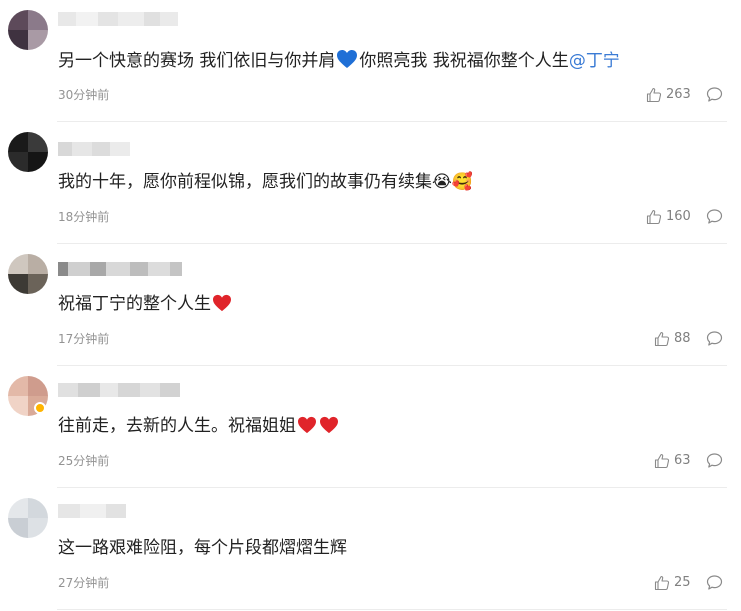 The image size is (741, 611). What do you see at coordinates (197, 61) in the screenshot?
I see `comment-text-part: 另一个快意的赛场 我们依旧与你并肩` at bounding box center [197, 61].